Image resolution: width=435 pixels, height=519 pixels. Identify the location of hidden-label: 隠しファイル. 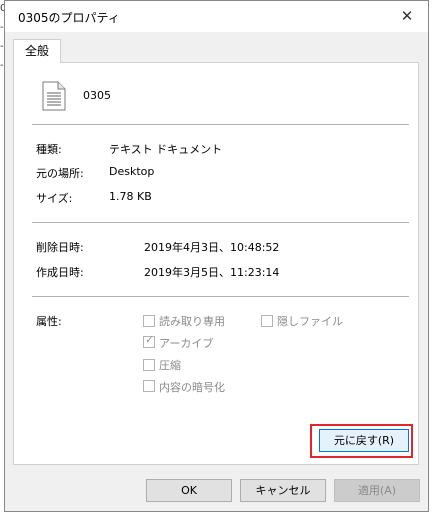
(310, 321).